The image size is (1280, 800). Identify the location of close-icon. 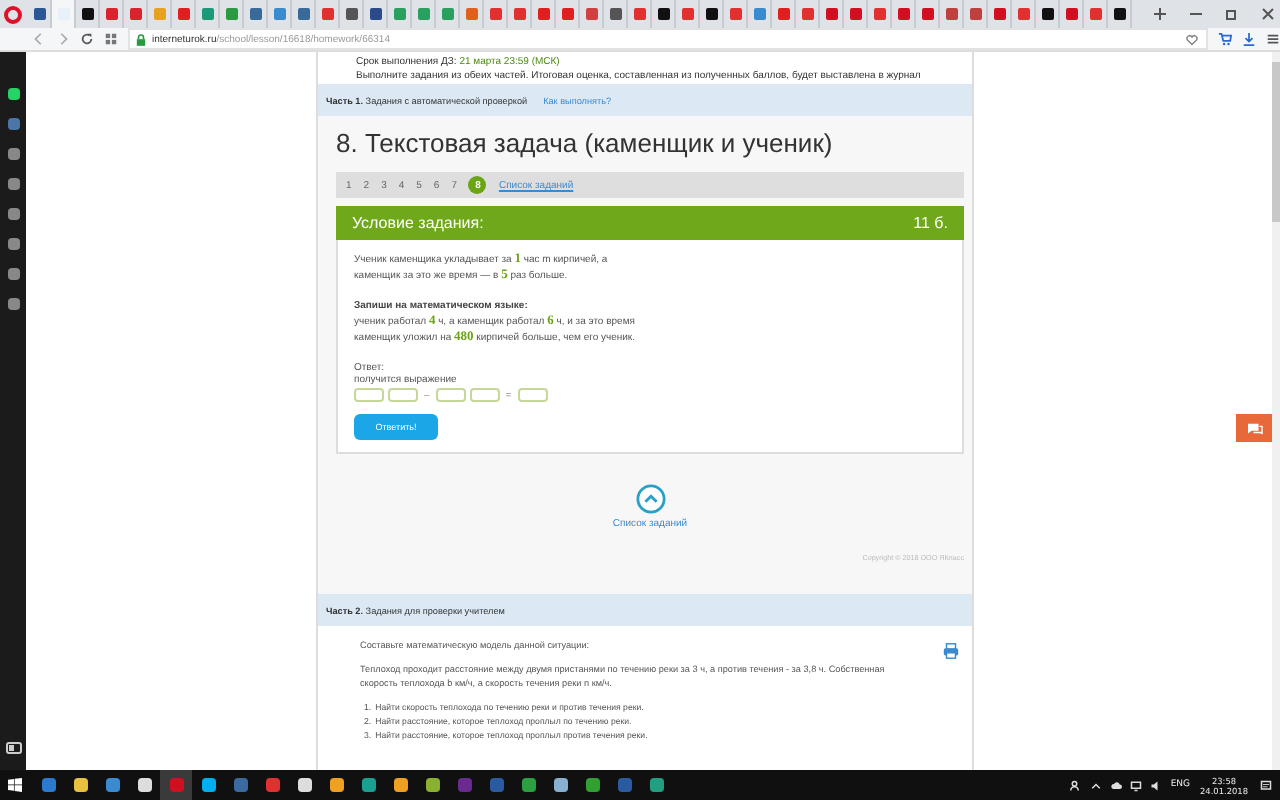
(1268, 14).